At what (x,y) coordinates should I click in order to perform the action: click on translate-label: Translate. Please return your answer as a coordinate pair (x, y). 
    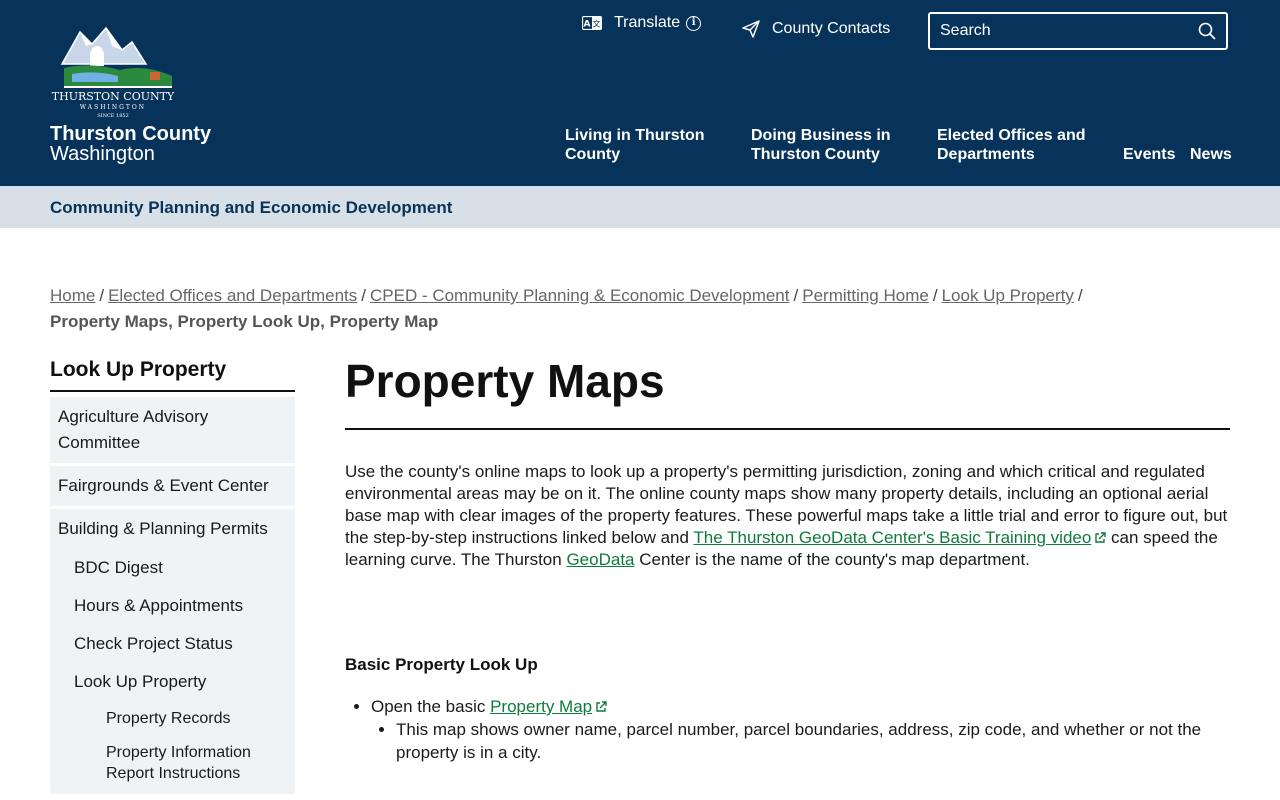
    Looking at the image, I should click on (647, 22).